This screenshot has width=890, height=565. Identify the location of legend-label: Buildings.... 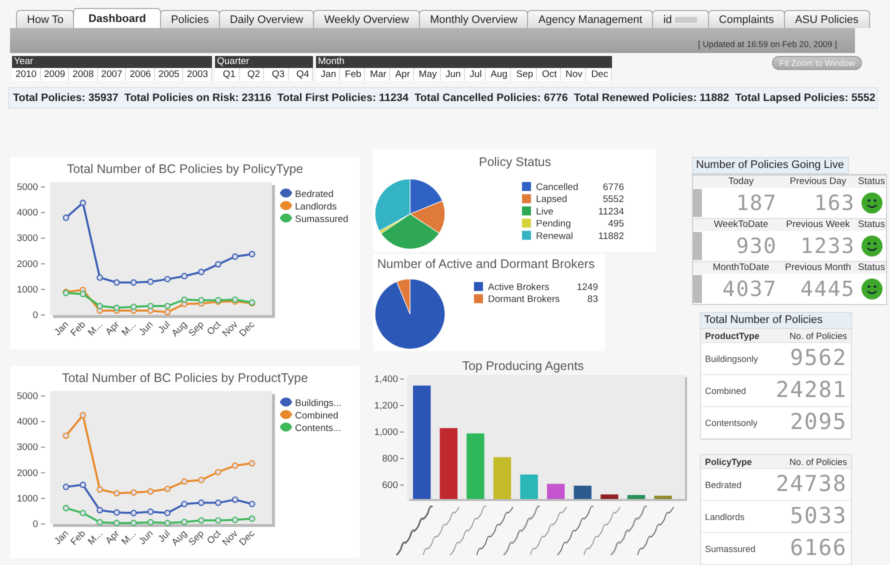
(318, 403).